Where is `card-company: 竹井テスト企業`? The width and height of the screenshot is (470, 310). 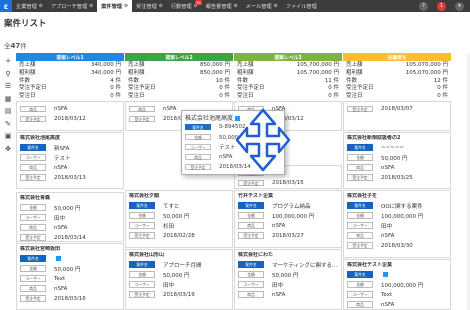
card-company: 竹井テスト企業 is located at coordinates (256, 196).